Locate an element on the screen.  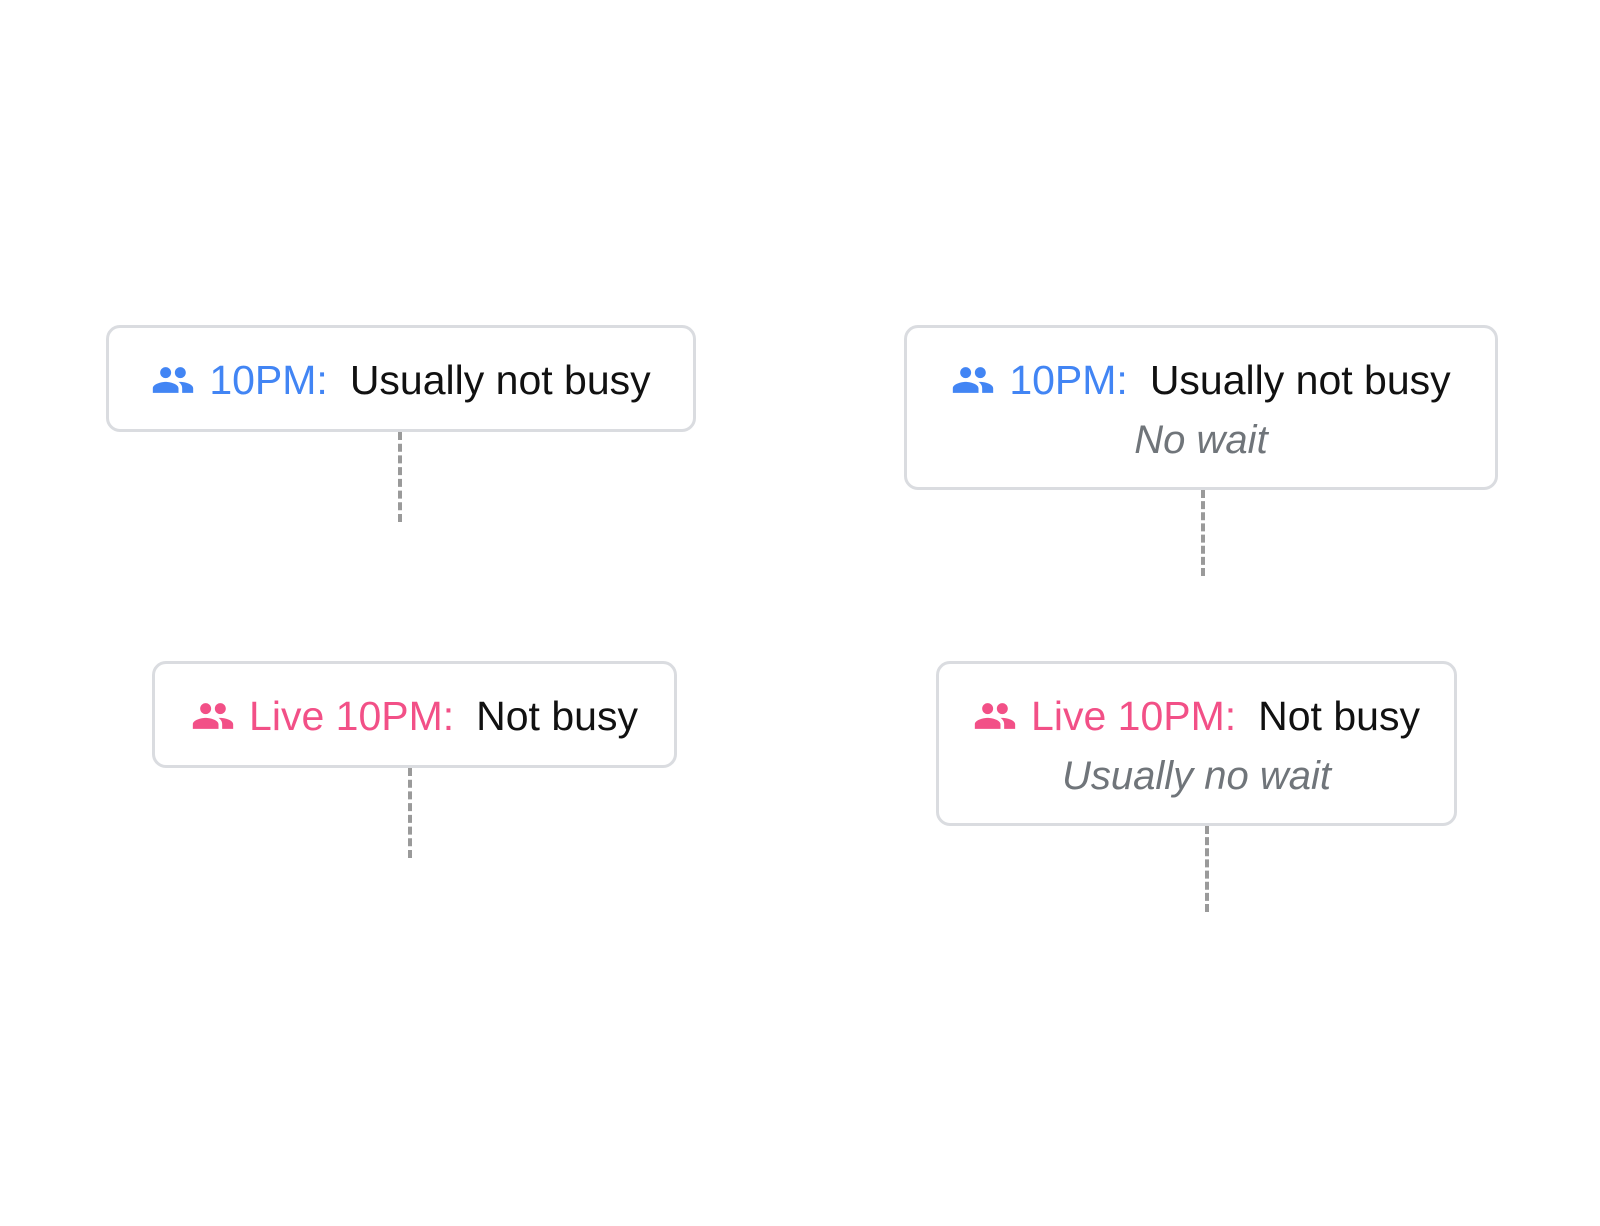
live-busyness-tooltip: Live 10PM: Not busy is located at coordinates (414, 714).